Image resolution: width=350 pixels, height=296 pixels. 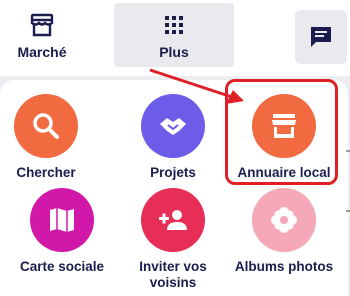 I want to click on annotation-arrow, so click(x=196, y=86).